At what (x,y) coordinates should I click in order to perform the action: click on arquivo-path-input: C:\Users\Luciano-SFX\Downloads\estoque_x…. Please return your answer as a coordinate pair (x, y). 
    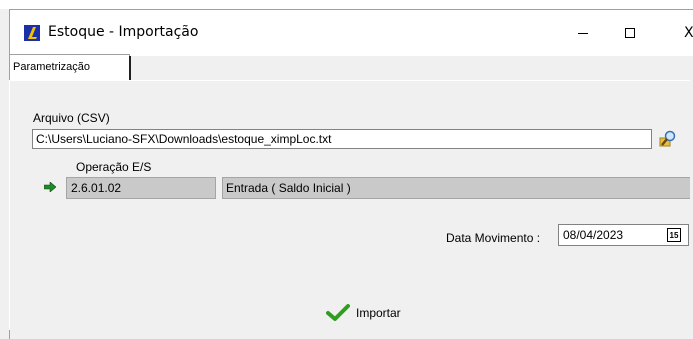
    Looking at the image, I should click on (342, 139).